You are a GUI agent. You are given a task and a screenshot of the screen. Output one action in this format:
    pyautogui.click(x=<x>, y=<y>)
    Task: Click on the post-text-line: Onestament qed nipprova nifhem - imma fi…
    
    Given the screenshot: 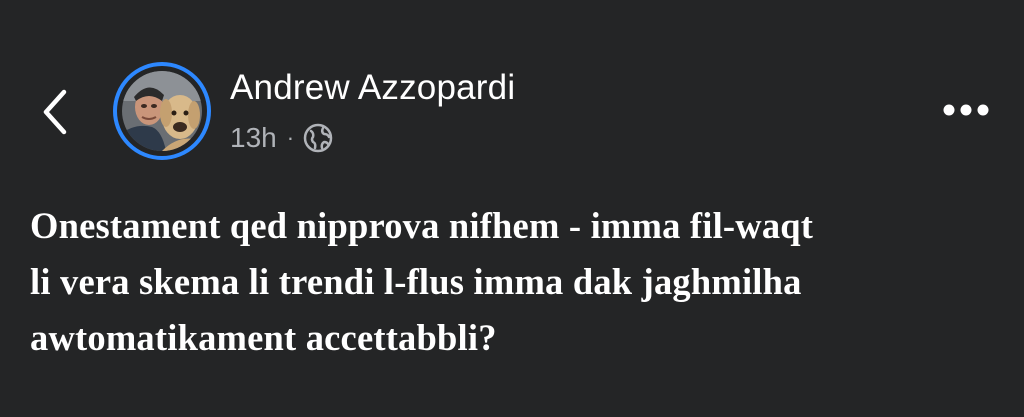 What is the action you would take?
    pyautogui.click(x=422, y=225)
    